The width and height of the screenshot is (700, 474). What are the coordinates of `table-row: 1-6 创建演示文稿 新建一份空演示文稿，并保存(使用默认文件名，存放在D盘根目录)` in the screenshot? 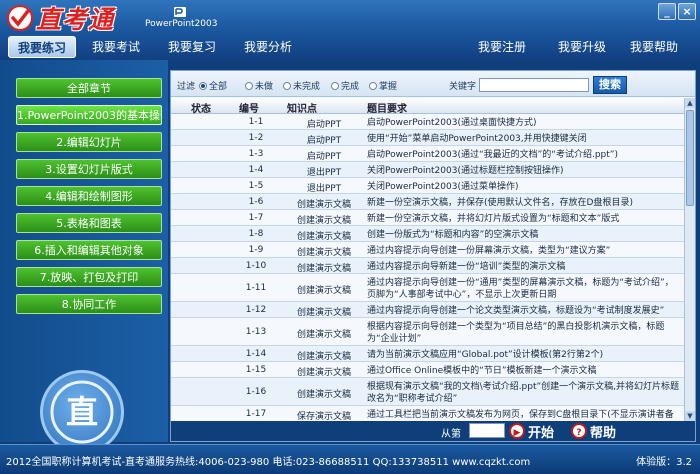 It's located at (427, 202).